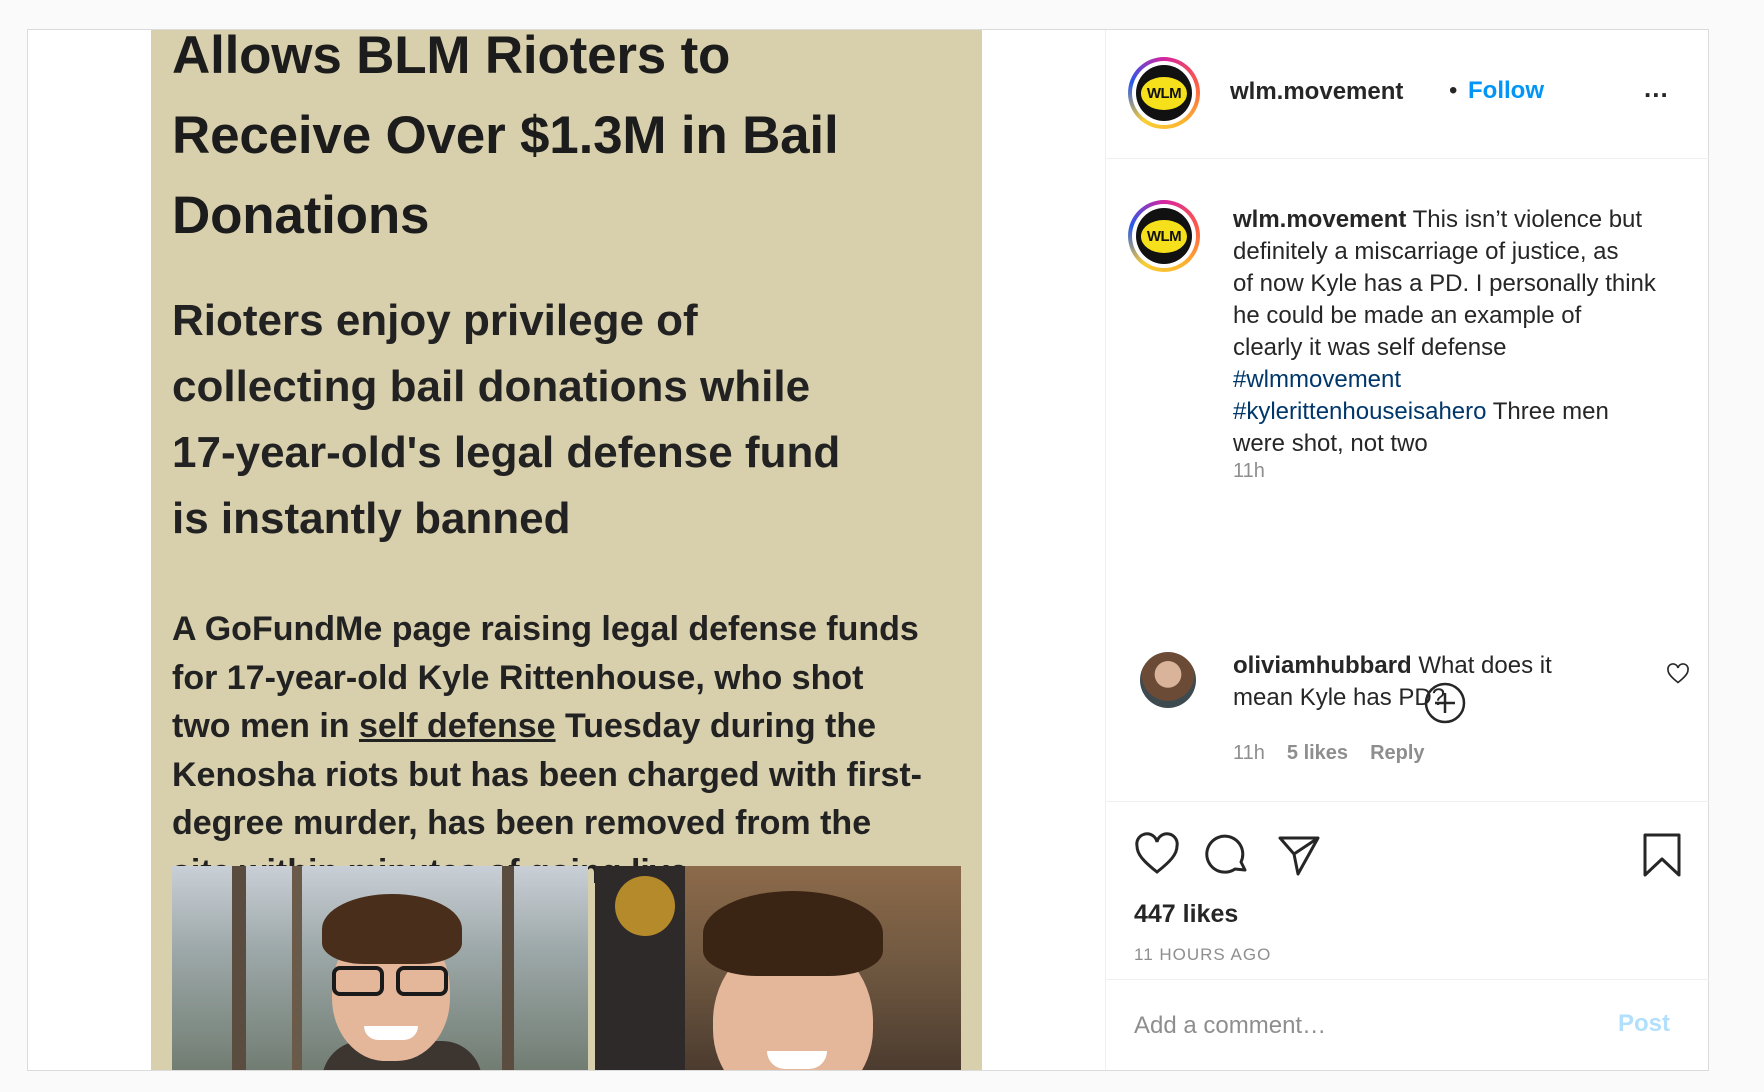 The width and height of the screenshot is (1764, 1092). What do you see at coordinates (506, 452) in the screenshot?
I see `subhead-line: 17-year-old's legal defense fund` at bounding box center [506, 452].